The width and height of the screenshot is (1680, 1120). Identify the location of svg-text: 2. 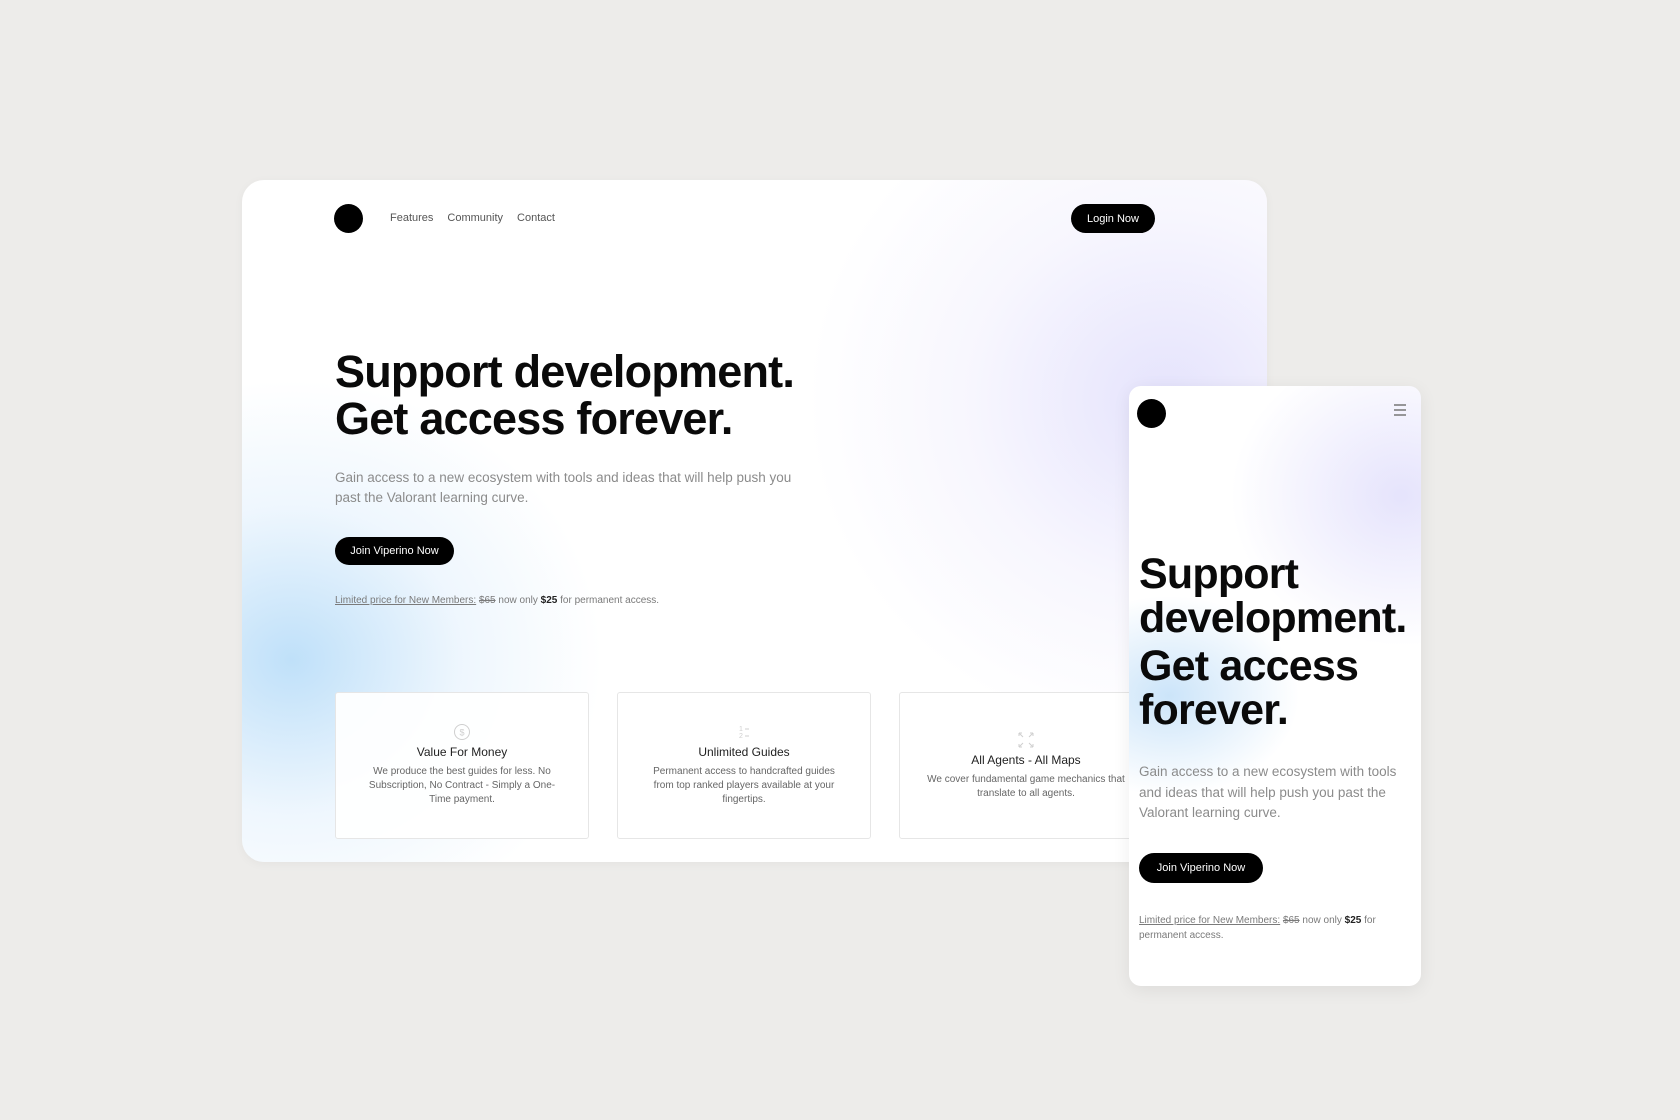
(741, 736).